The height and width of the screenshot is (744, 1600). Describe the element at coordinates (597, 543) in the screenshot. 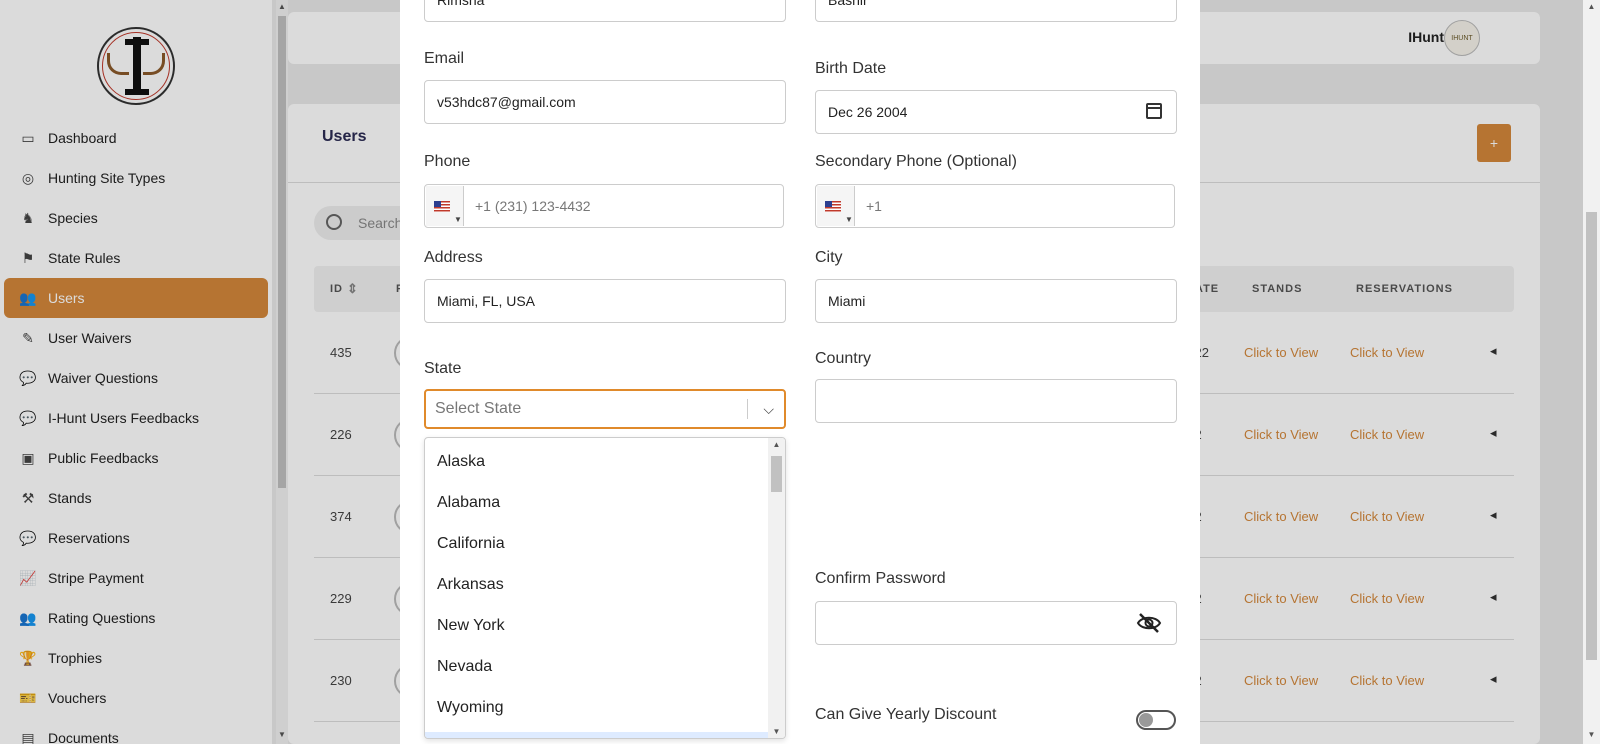

I see `state-option: California` at that location.